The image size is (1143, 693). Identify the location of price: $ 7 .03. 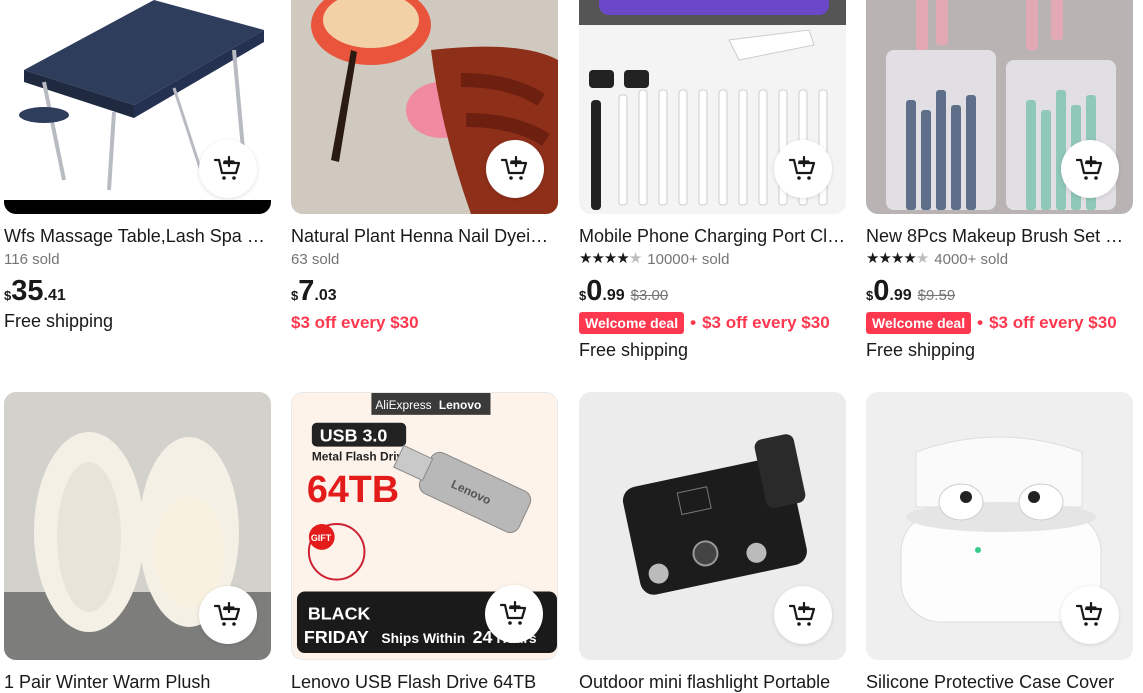
(314, 291).